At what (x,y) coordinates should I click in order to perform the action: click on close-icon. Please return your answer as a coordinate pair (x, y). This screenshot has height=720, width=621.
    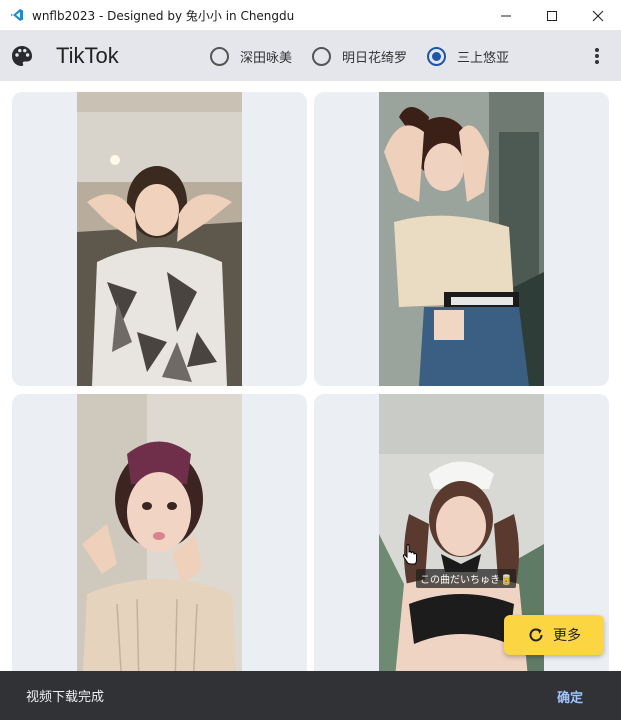
    Looking at the image, I should click on (598, 15).